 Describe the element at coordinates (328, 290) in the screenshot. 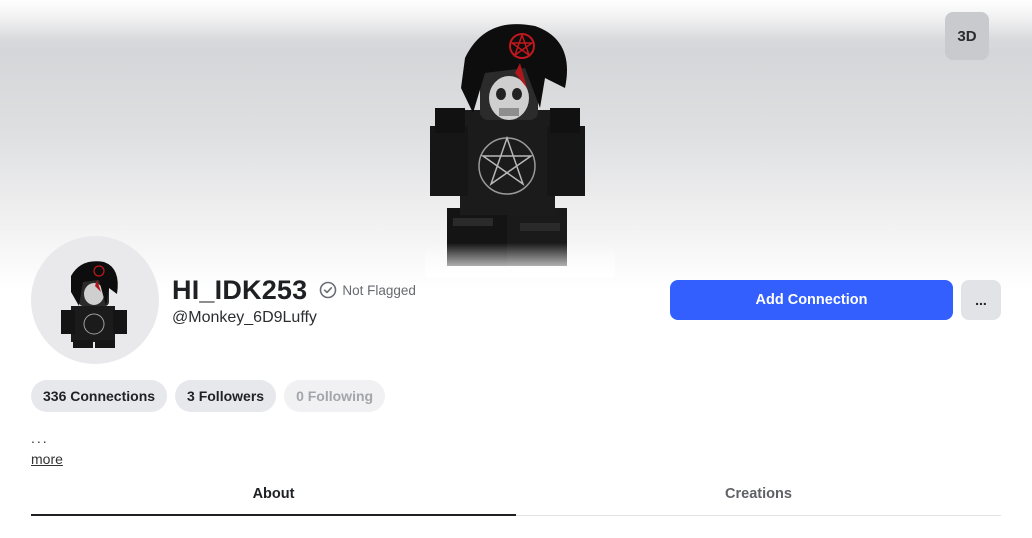

I see `check-circle-icon` at that location.